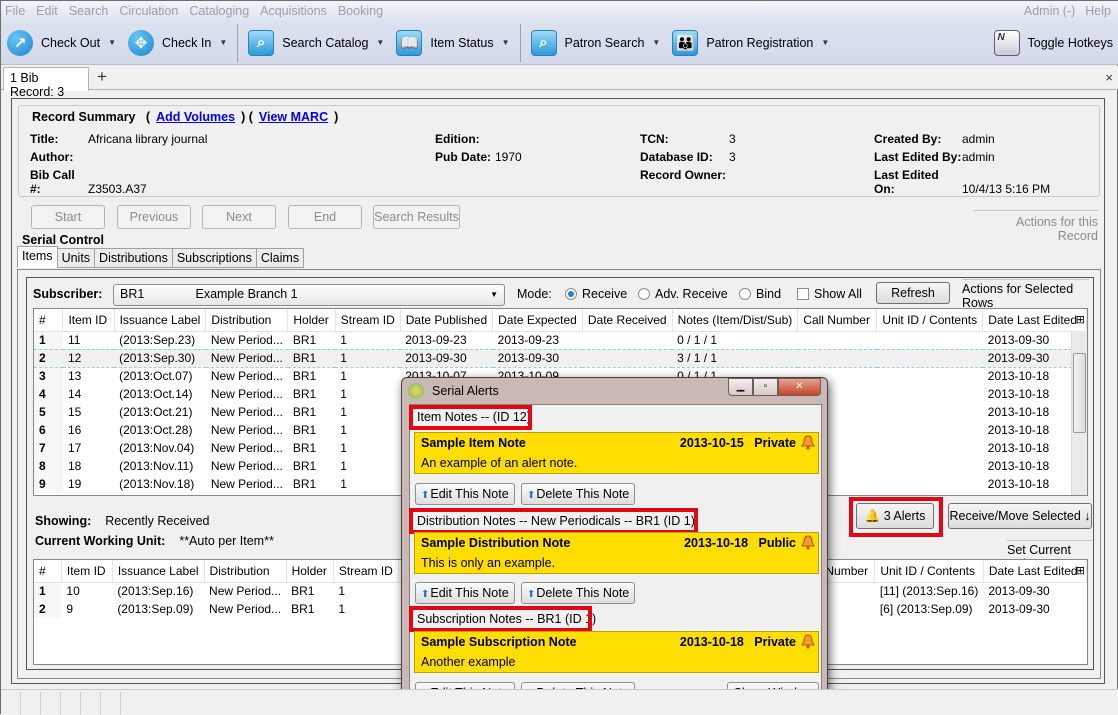 This screenshot has width=1118, height=715. What do you see at coordinates (596, 294) in the screenshot?
I see `mode-receive-radio: Receive` at bounding box center [596, 294].